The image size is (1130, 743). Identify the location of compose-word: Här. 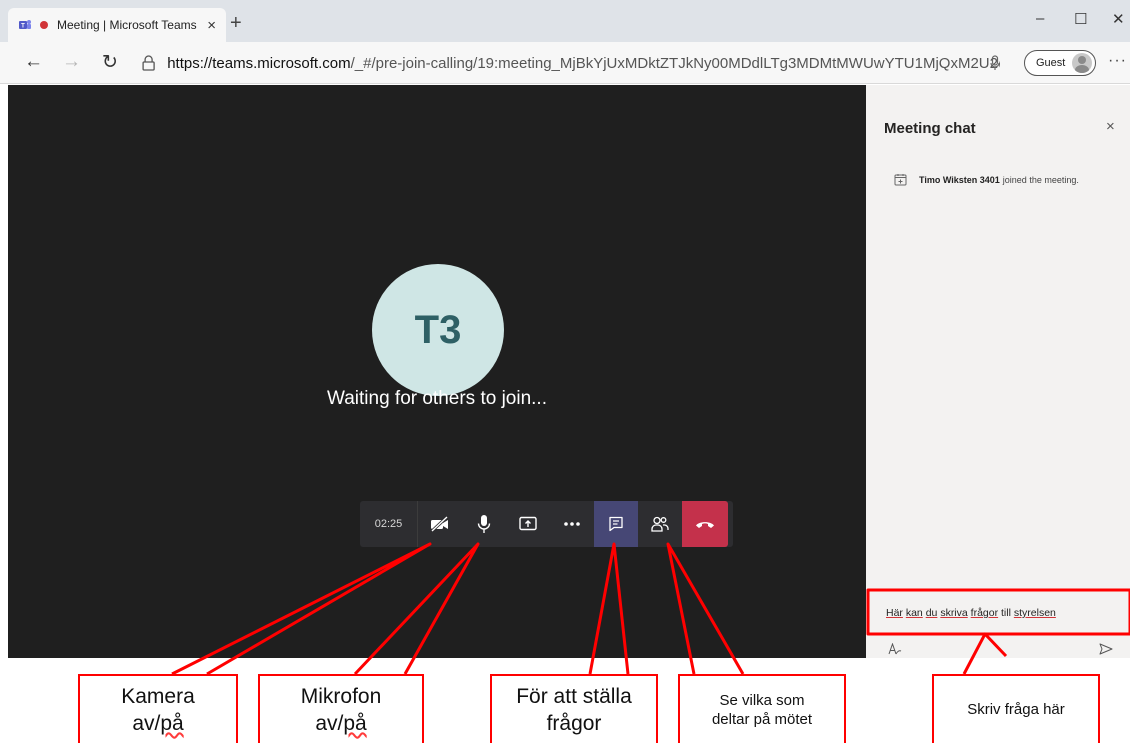
(894, 613).